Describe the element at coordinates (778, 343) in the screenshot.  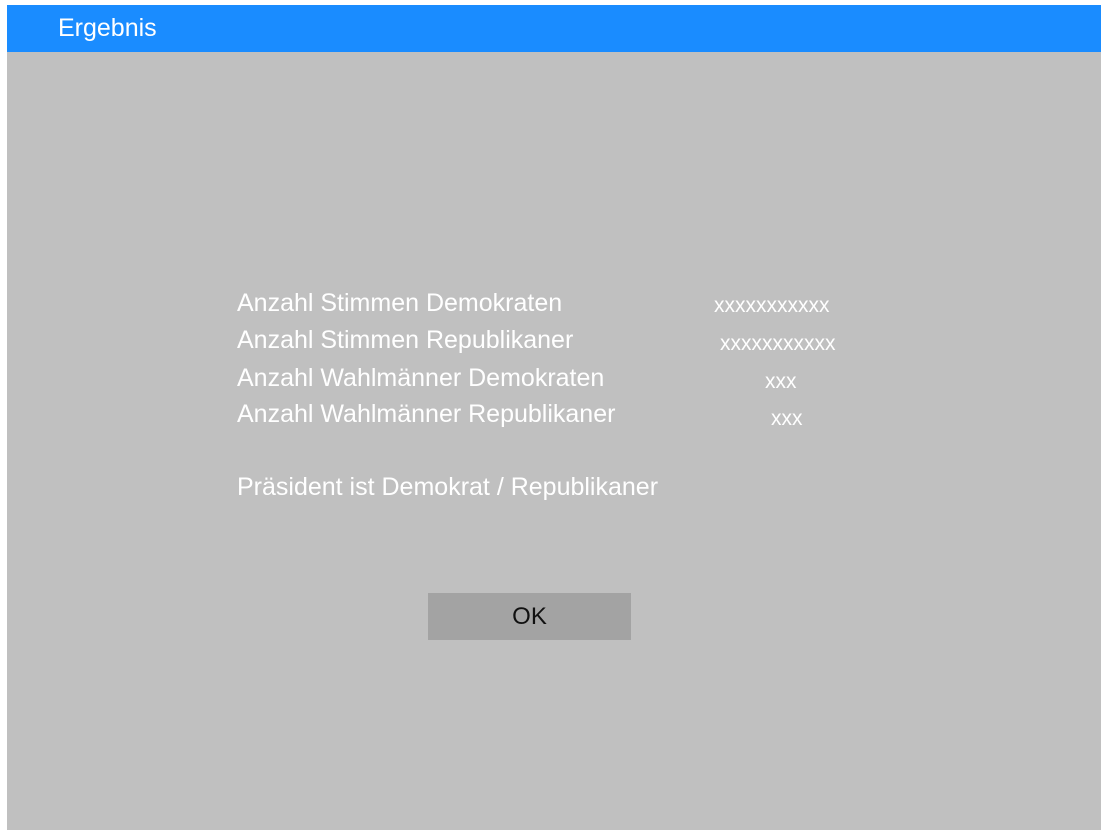
I see `votes-republicans-value: xxxxxxxxxxx` at that location.